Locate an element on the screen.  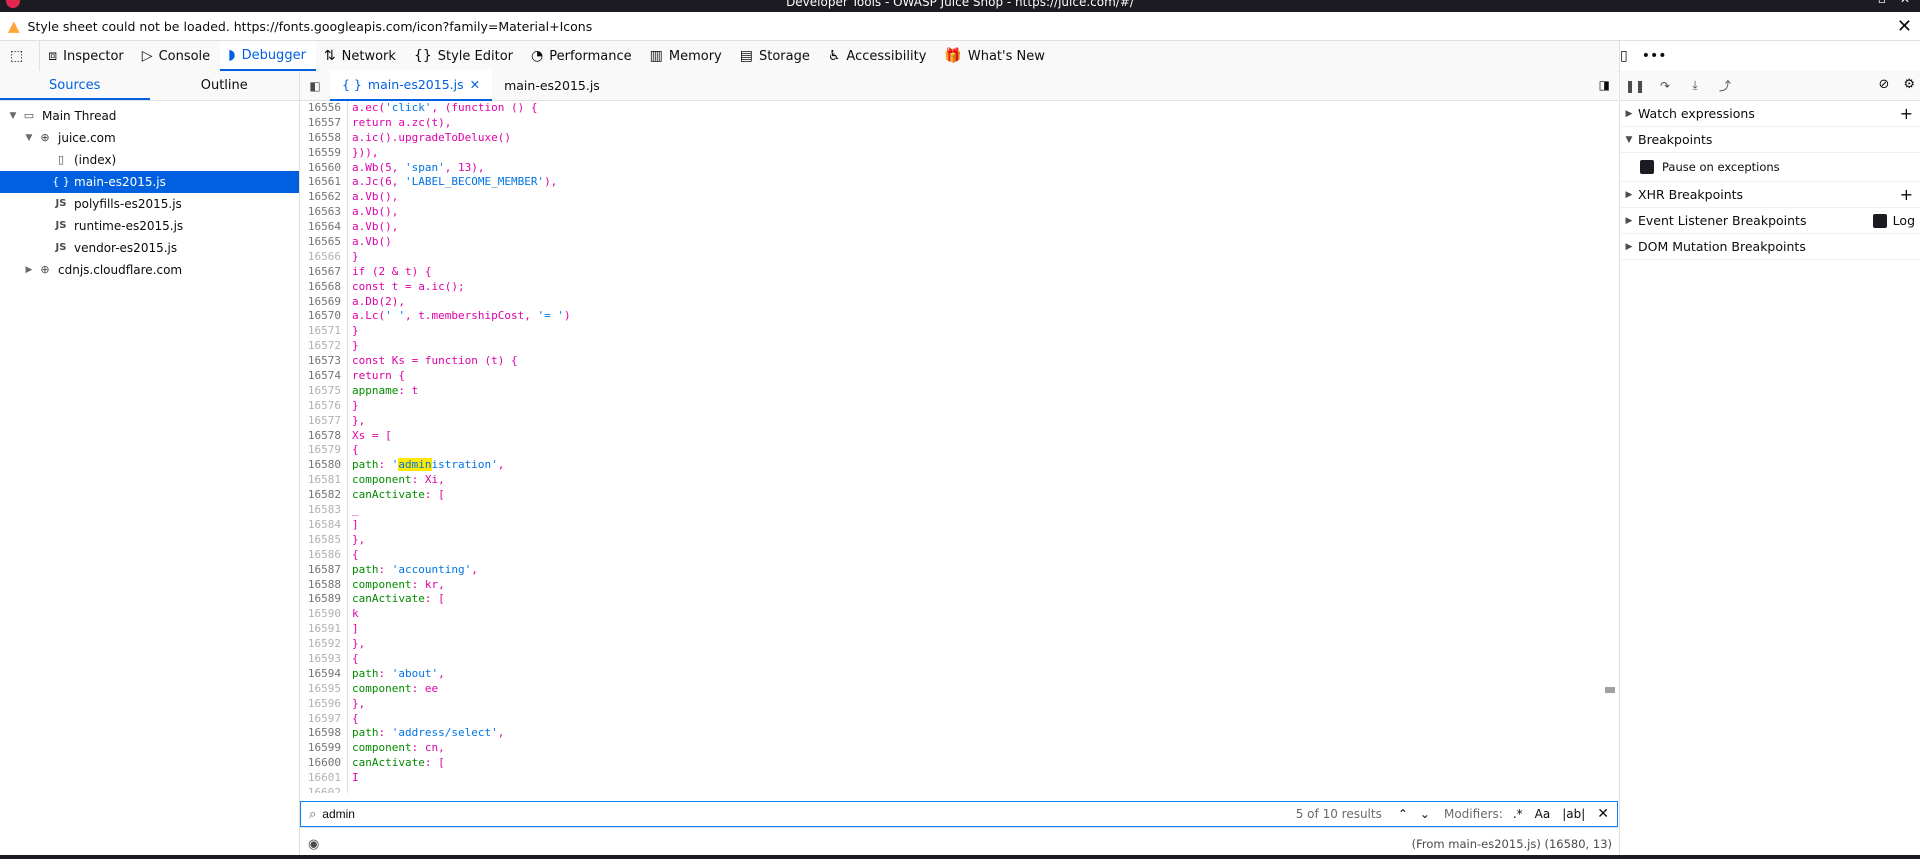
section-event-listener-breakpoints: ▶ Event Listener Breakpoints Log is located at coordinates (1770, 221).